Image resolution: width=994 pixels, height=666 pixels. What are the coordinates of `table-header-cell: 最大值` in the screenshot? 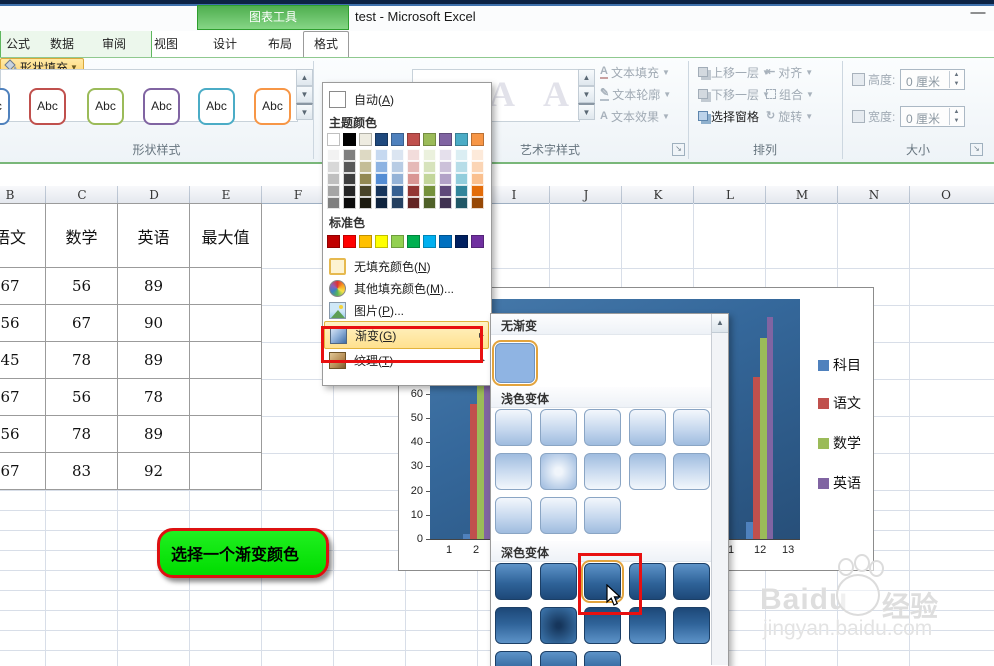 It's located at (226, 235).